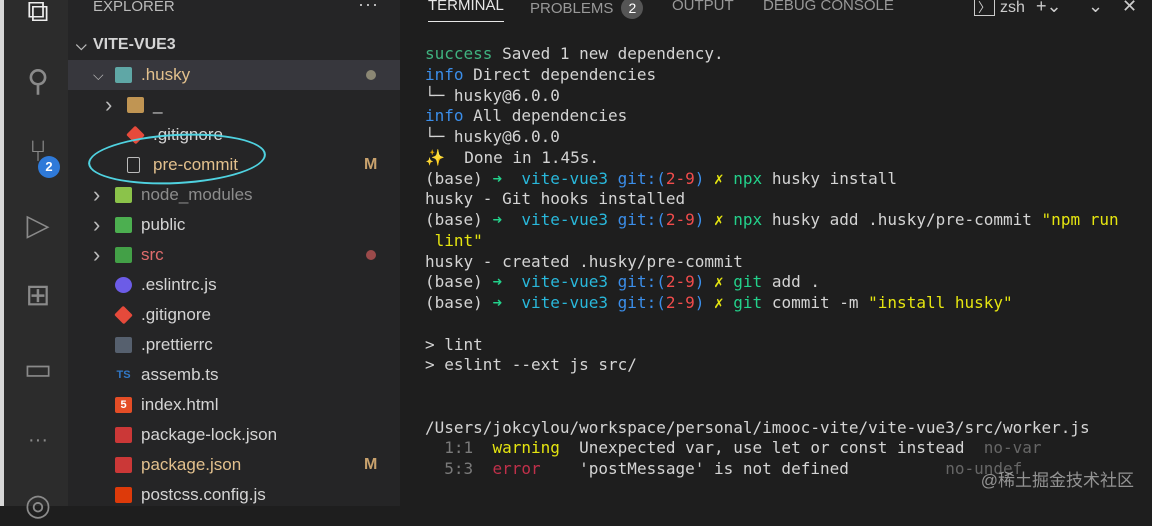  What do you see at coordinates (555, 199) in the screenshot?
I see `terminal-text: husky - Git hooks installed` at bounding box center [555, 199].